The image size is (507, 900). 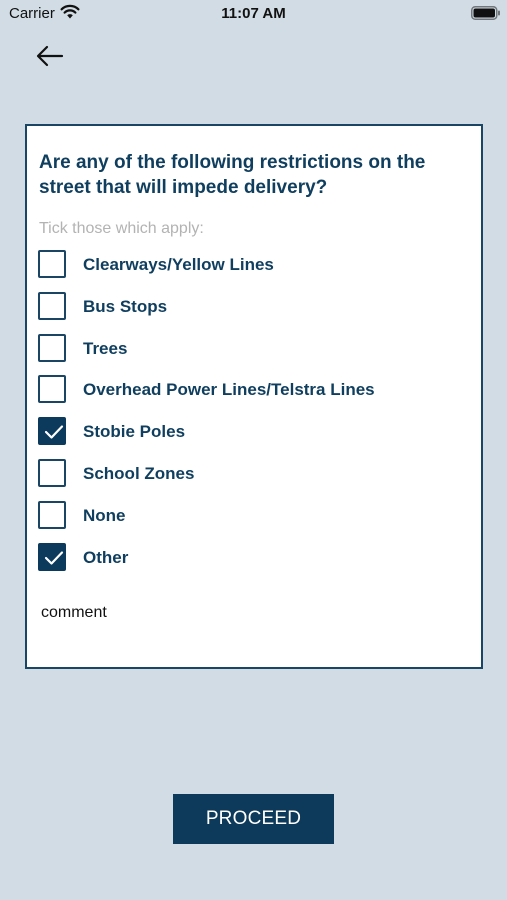 What do you see at coordinates (253, 308) in the screenshot?
I see `option-row: Bus Stops` at bounding box center [253, 308].